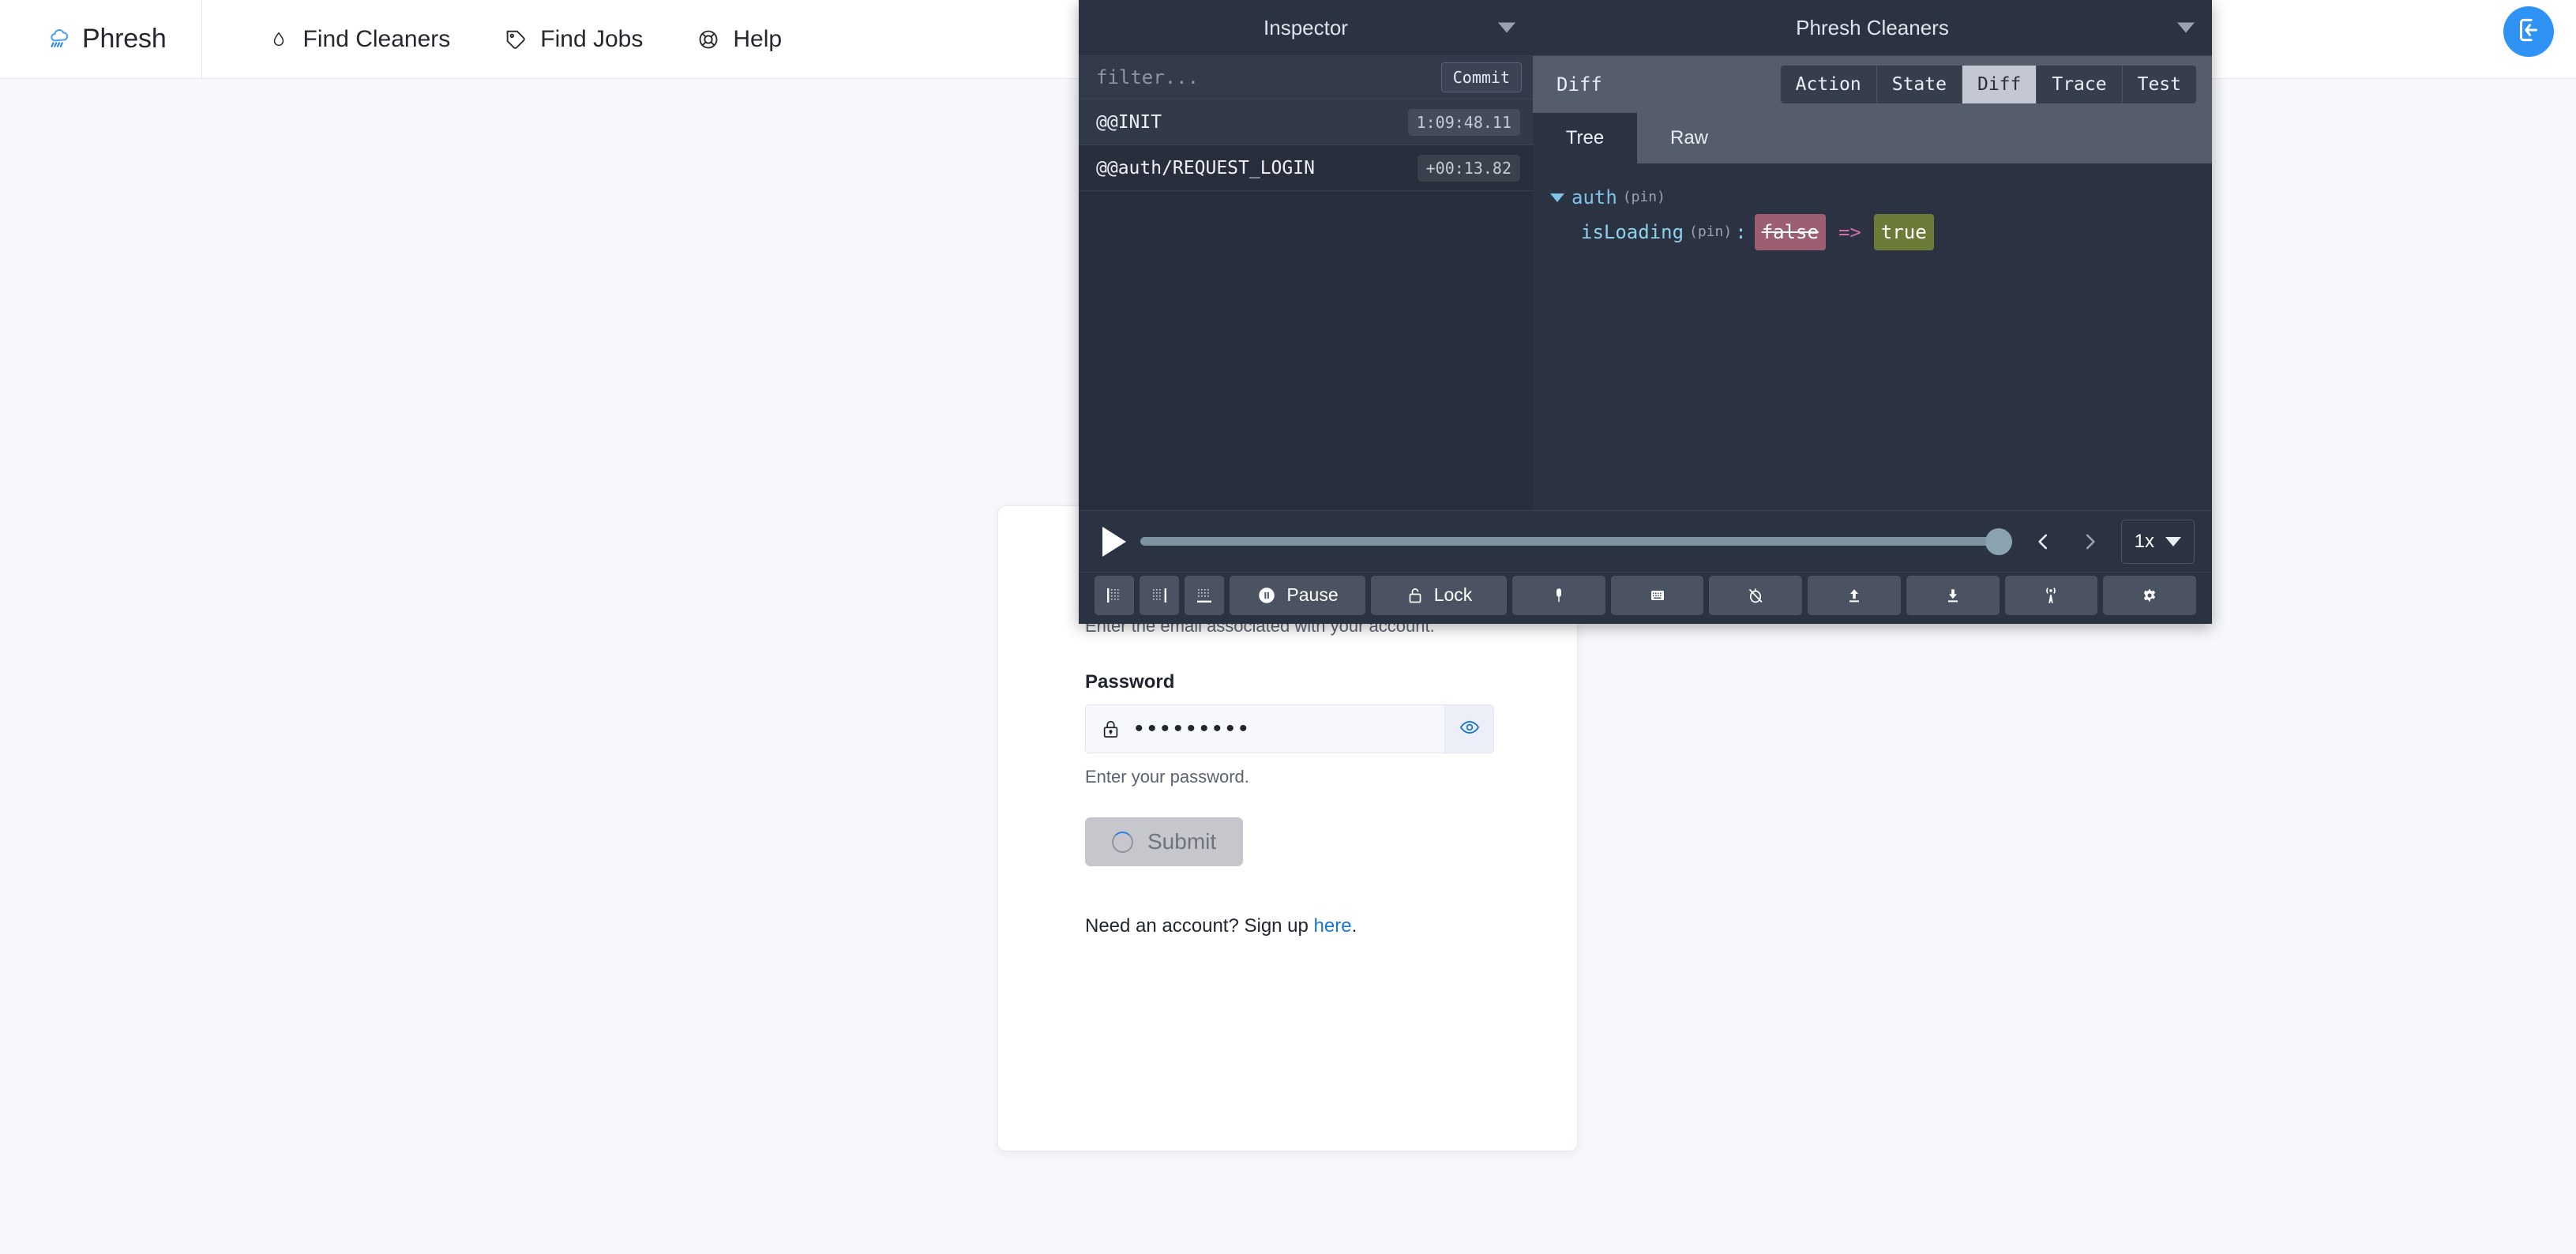  I want to click on remote-button, so click(2051, 595).